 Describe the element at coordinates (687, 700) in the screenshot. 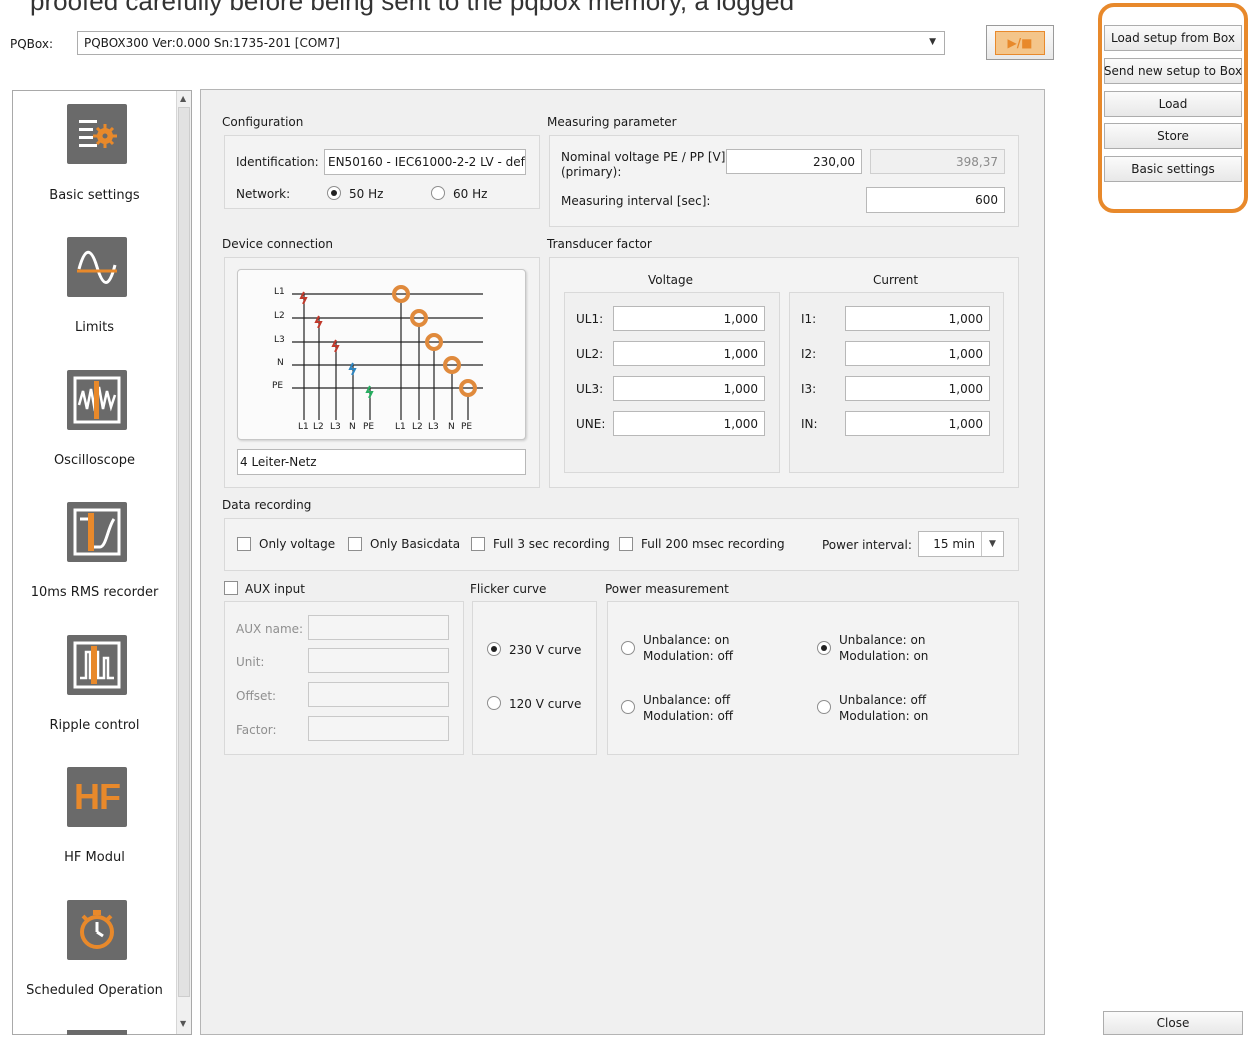

I see `pm-option-line1: Unbalance: off` at that location.